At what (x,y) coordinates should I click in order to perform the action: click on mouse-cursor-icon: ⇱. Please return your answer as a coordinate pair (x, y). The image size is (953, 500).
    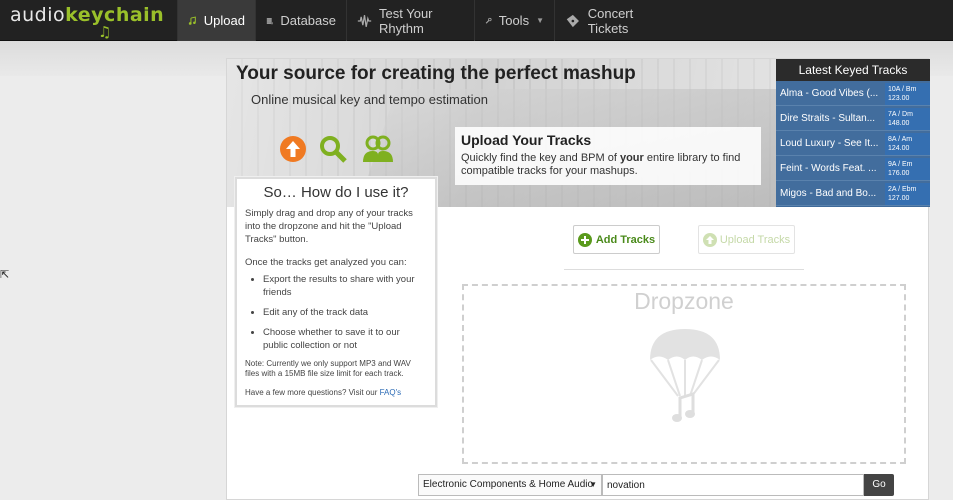
    Looking at the image, I should click on (5, 275).